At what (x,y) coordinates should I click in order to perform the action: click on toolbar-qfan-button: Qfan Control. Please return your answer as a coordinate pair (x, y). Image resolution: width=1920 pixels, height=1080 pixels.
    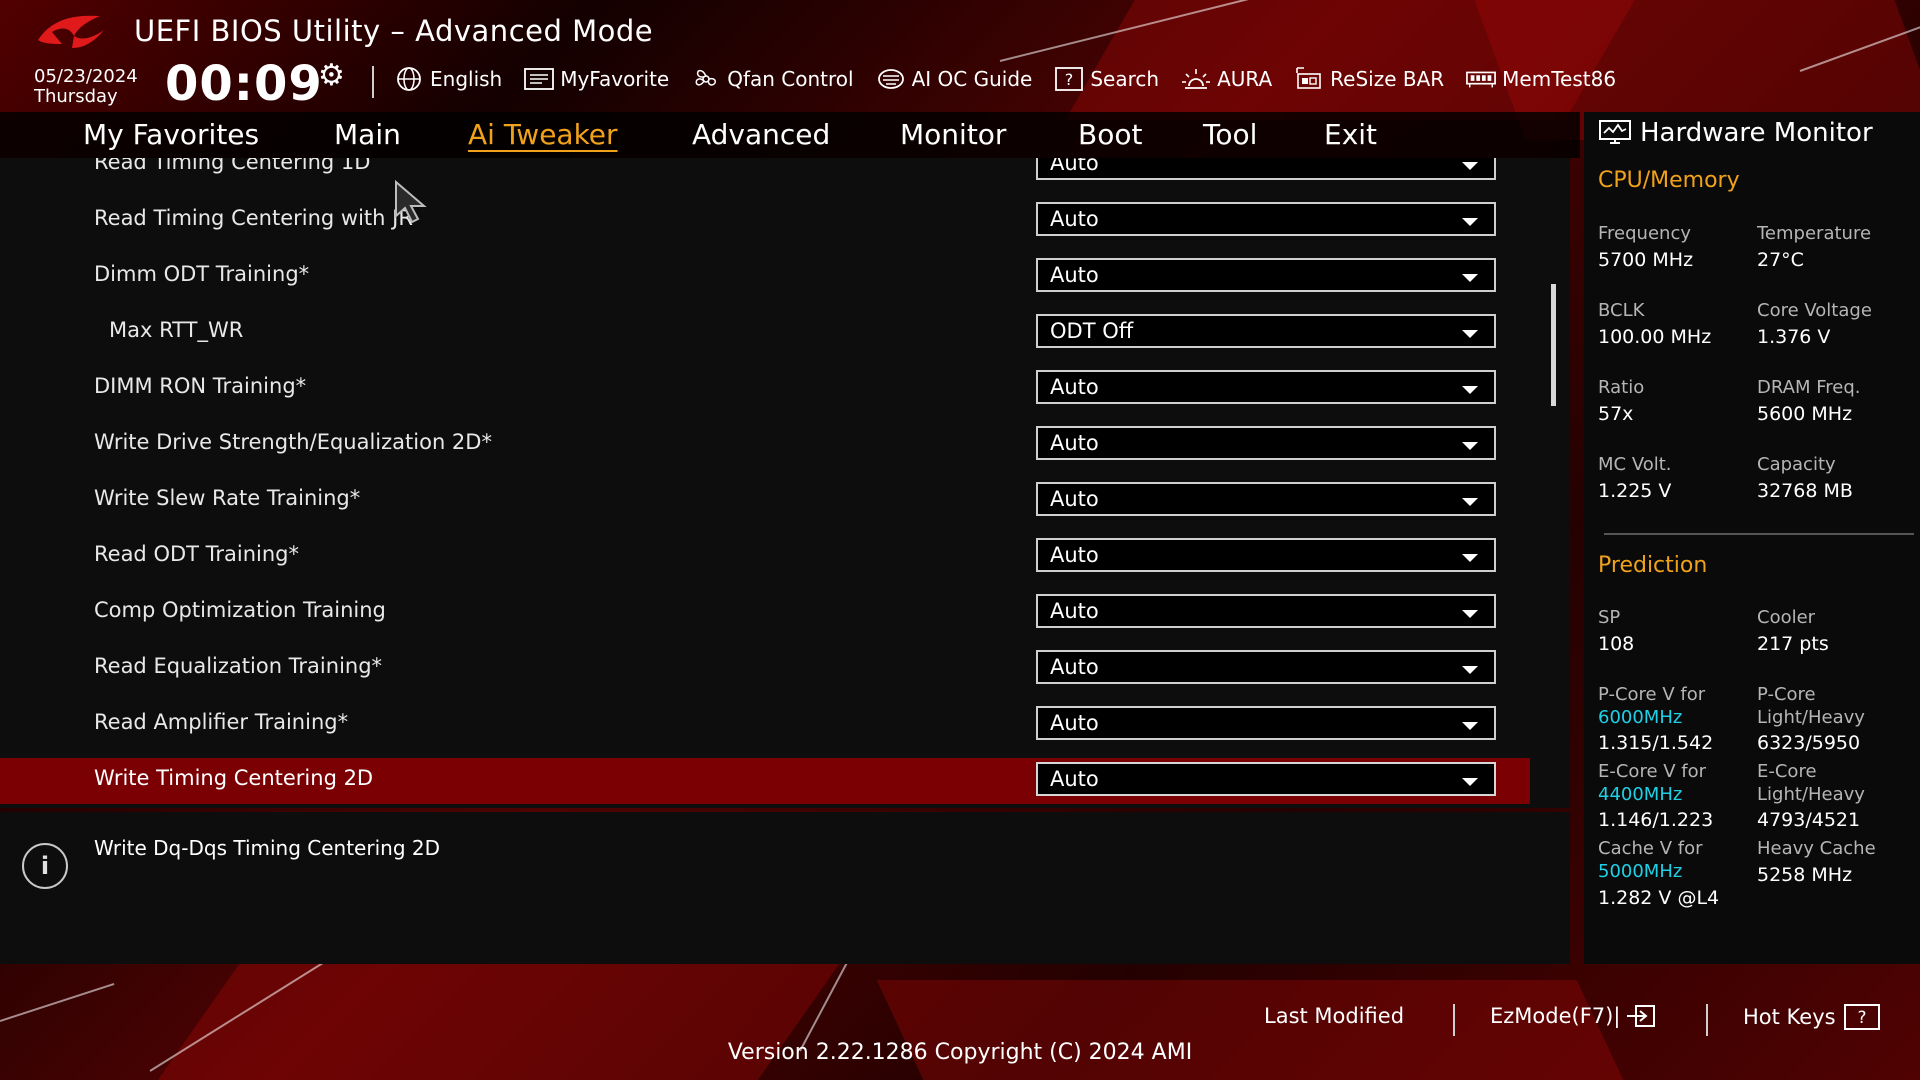
    Looking at the image, I should click on (772, 79).